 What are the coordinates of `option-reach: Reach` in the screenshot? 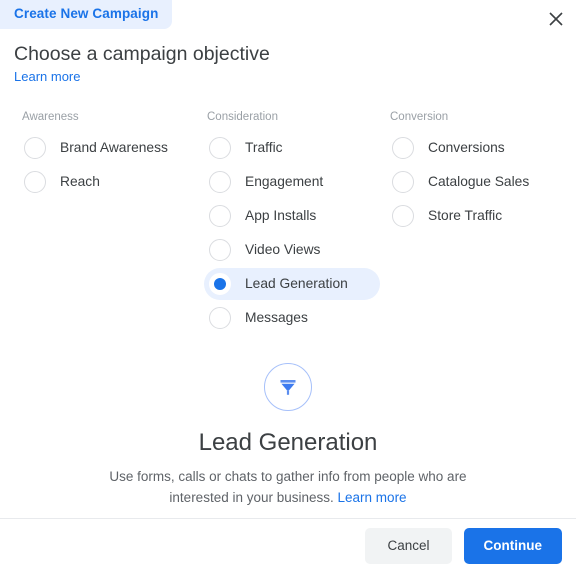 It's located at (113, 182).